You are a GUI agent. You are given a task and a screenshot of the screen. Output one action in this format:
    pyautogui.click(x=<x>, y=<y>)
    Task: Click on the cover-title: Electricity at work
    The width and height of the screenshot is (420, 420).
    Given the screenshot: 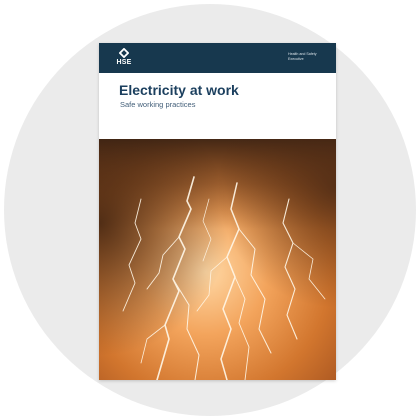 What is the action you would take?
    pyautogui.click(x=179, y=90)
    